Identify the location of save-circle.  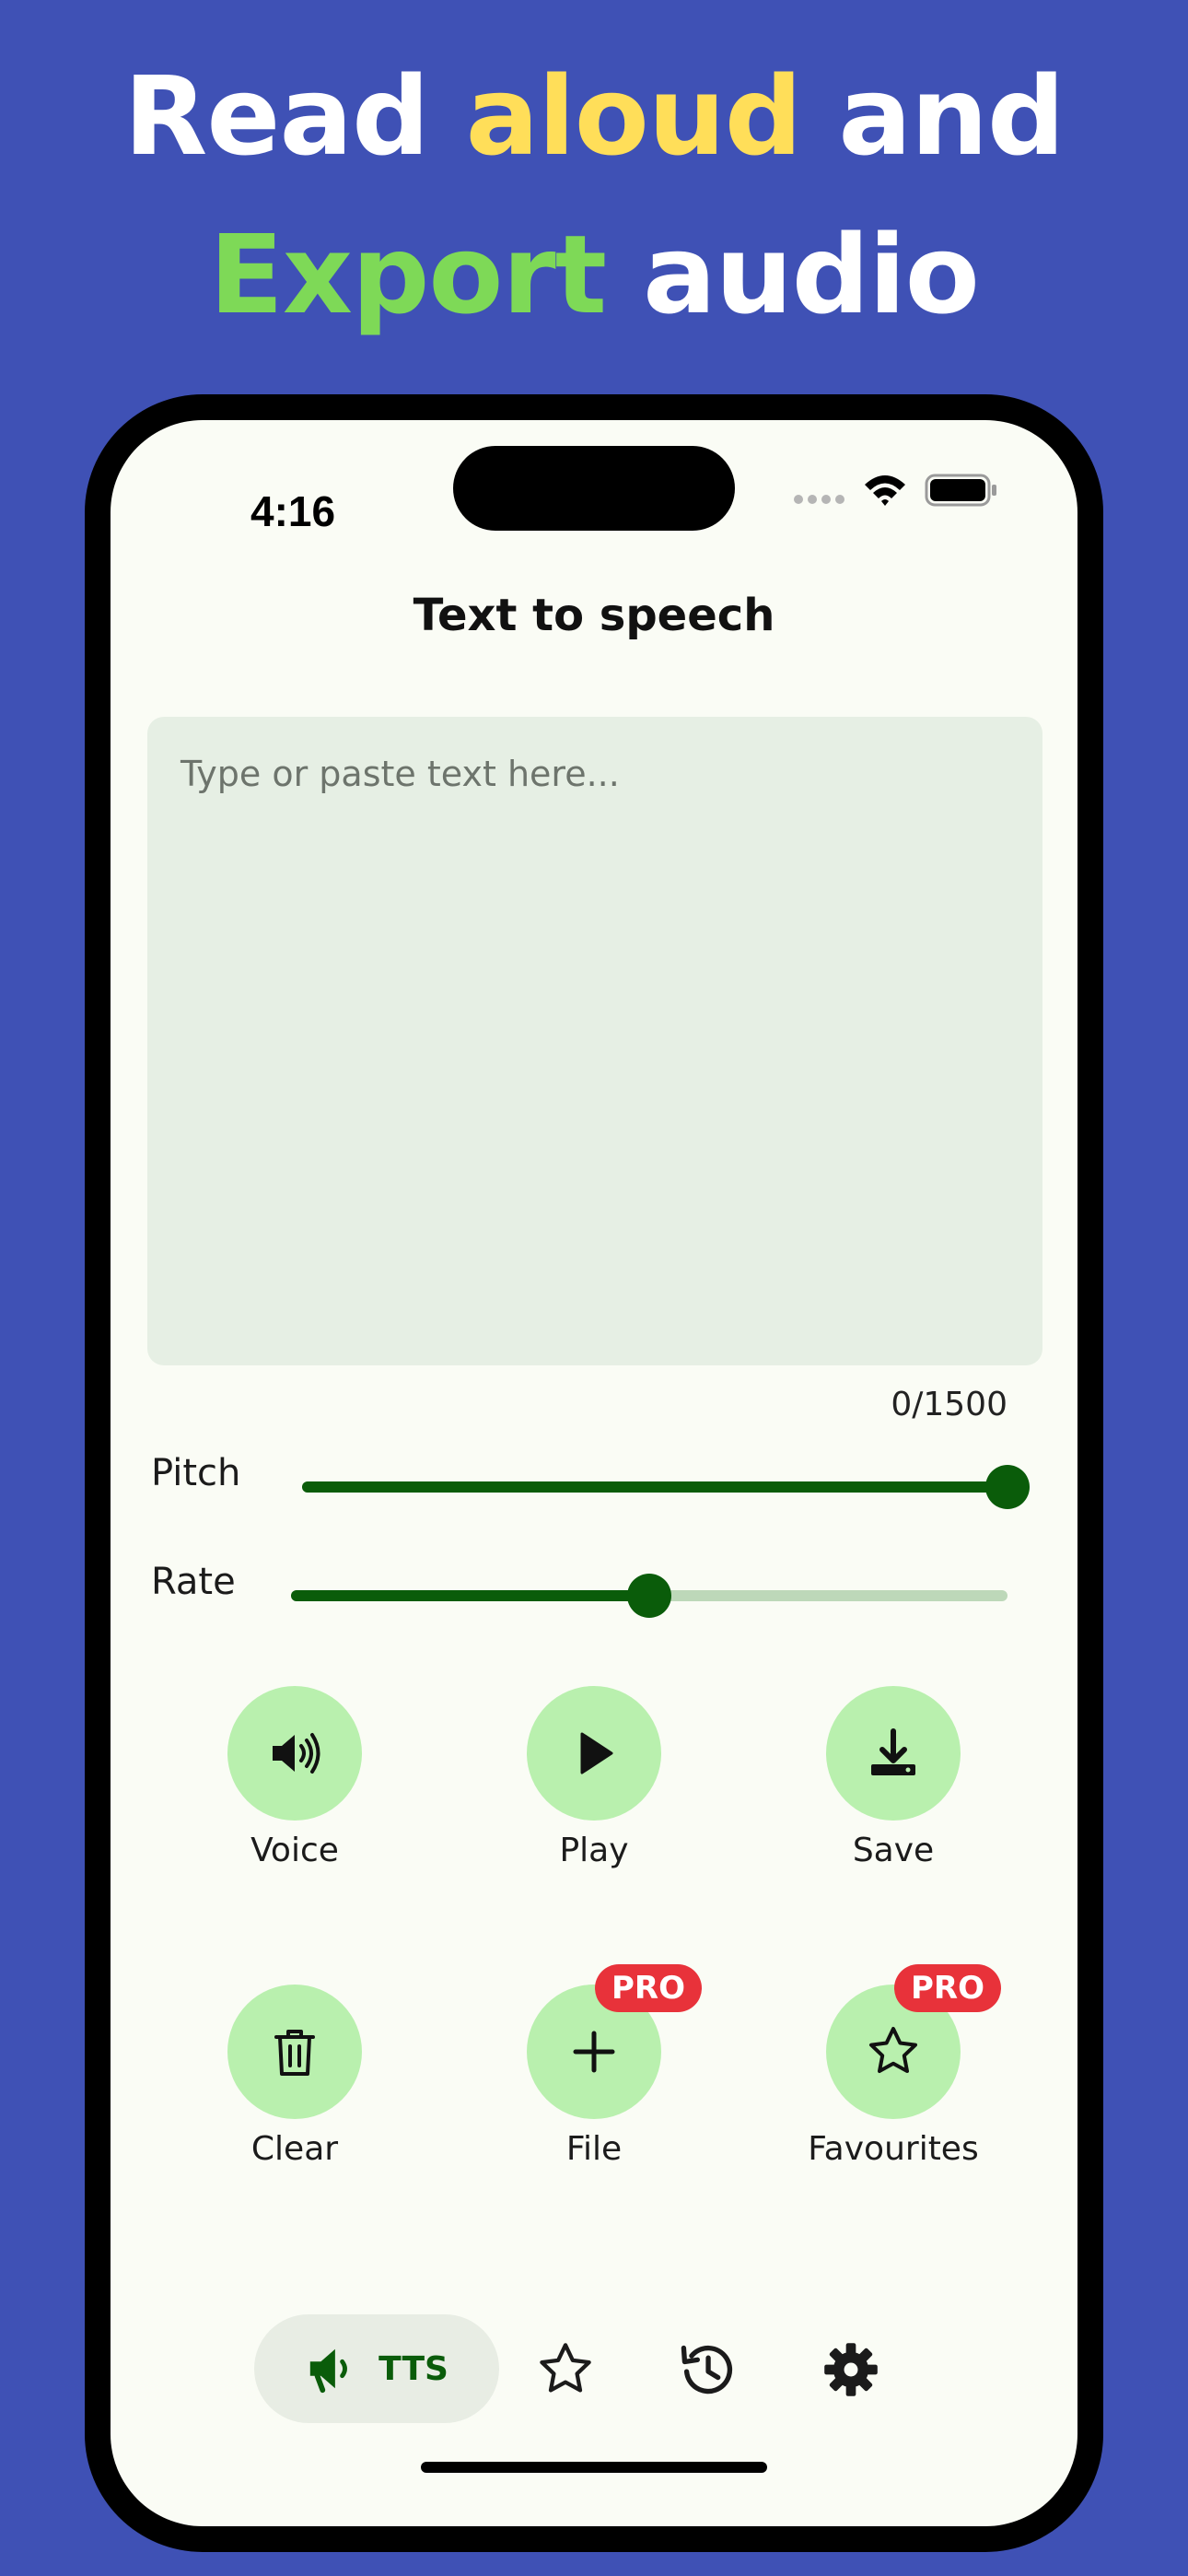
(893, 1754).